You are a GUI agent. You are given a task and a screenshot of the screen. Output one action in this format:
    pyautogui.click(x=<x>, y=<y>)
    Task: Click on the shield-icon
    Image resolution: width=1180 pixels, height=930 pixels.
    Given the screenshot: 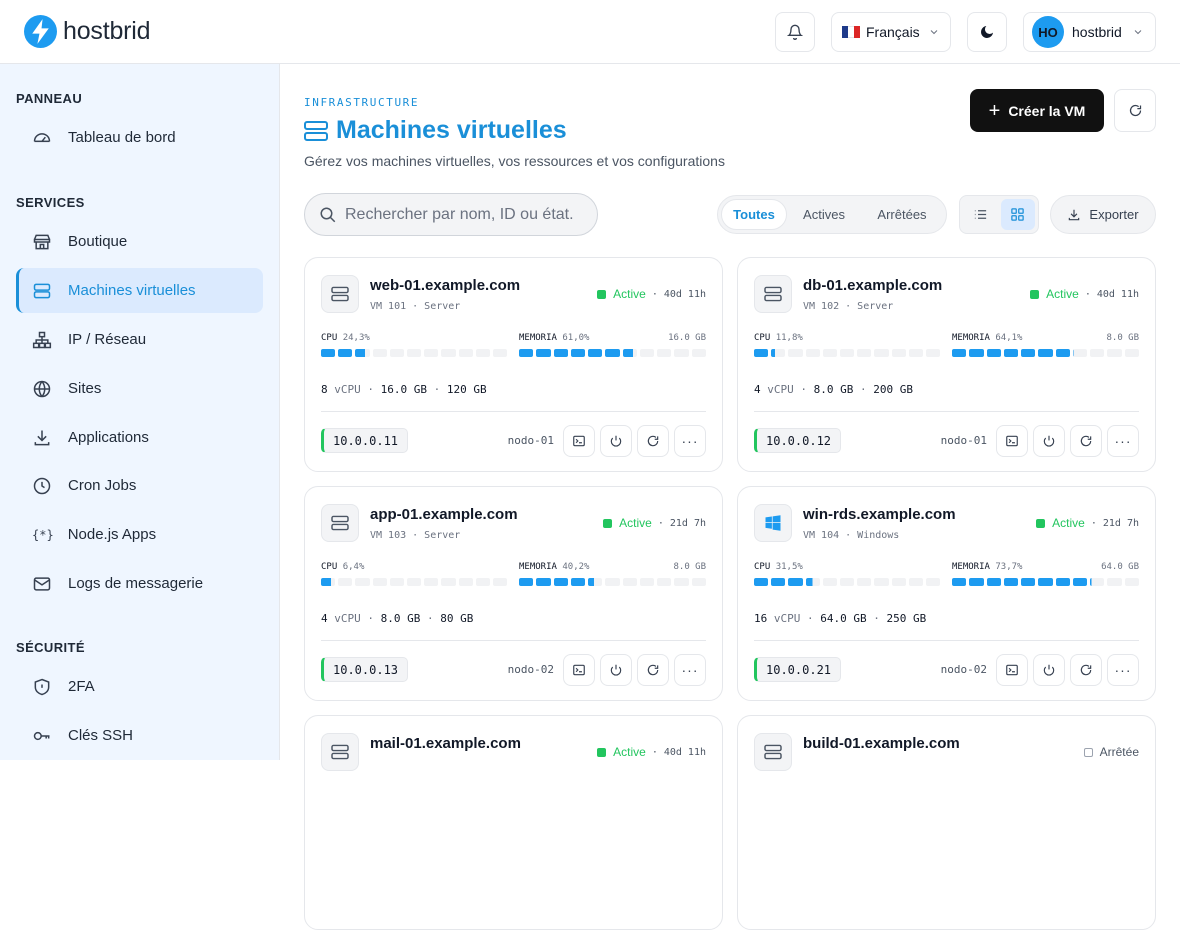 What is the action you would take?
    pyautogui.click(x=42, y=687)
    